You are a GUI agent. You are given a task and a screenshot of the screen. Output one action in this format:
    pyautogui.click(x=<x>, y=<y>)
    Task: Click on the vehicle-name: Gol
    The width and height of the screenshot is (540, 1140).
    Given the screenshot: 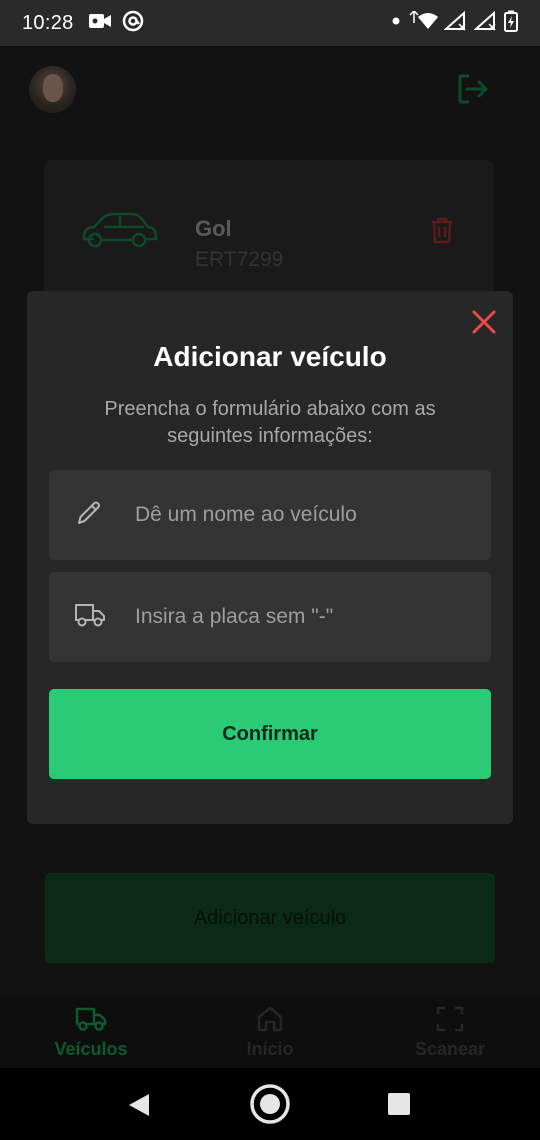 What is the action you would take?
    pyautogui.click(x=213, y=228)
    